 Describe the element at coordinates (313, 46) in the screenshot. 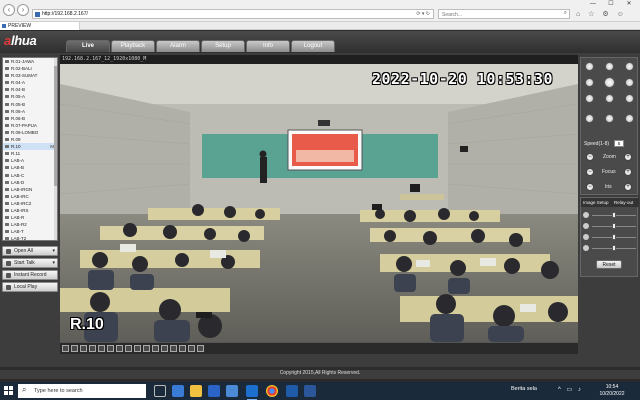

I see `tab-logout: Logout` at that location.